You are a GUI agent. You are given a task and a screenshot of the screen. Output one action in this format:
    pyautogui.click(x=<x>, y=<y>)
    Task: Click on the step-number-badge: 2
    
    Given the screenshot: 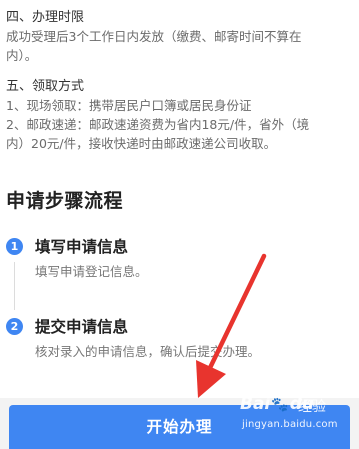 What is the action you would take?
    pyautogui.click(x=14, y=326)
    